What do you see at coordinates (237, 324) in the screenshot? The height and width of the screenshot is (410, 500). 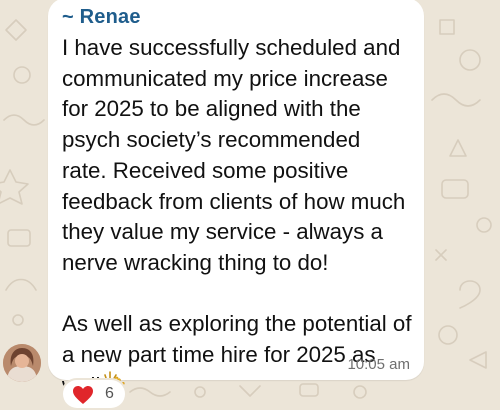 I see `message-line: As well as exploring the potential of` at bounding box center [237, 324].